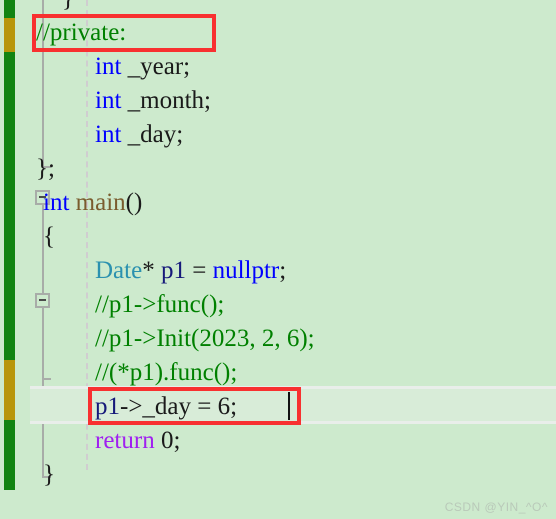  What do you see at coordinates (45, 168) in the screenshot?
I see `code-token: };` at bounding box center [45, 168].